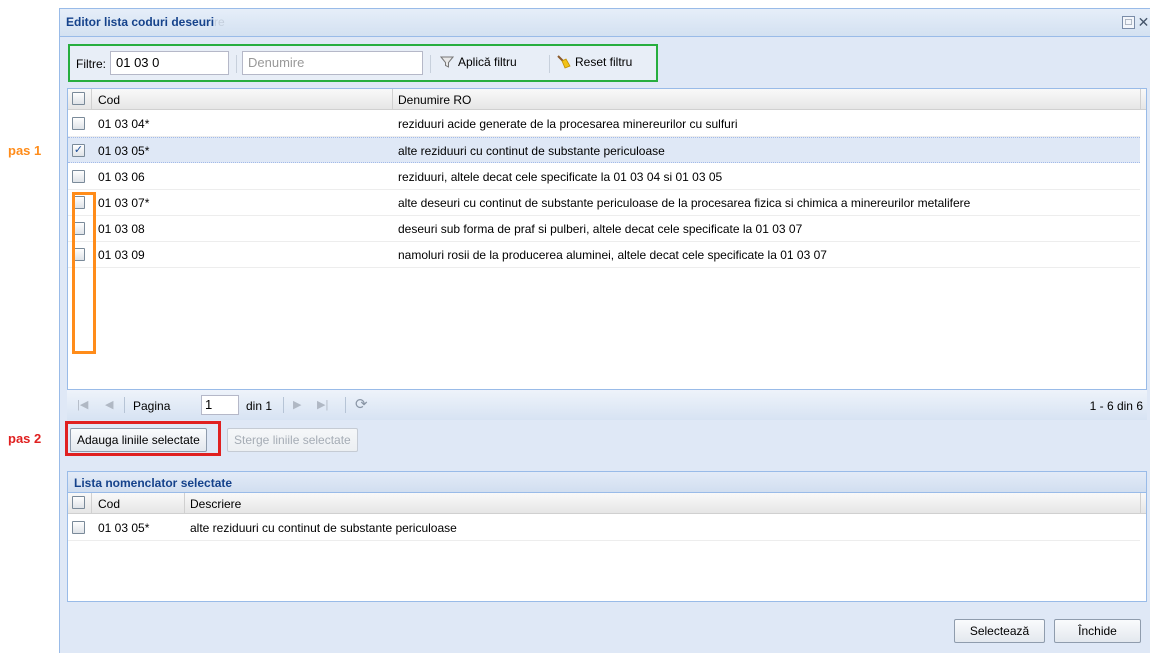 This screenshot has height=653, width=1150. What do you see at coordinates (121, 255) in the screenshot?
I see `row-cod: 01 03 09` at bounding box center [121, 255].